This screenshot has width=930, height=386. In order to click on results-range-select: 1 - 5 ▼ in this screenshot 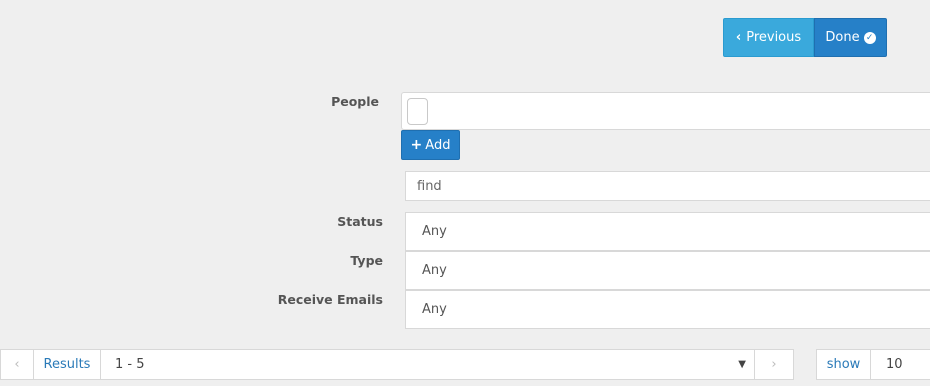, I will do `click(427, 364)`.